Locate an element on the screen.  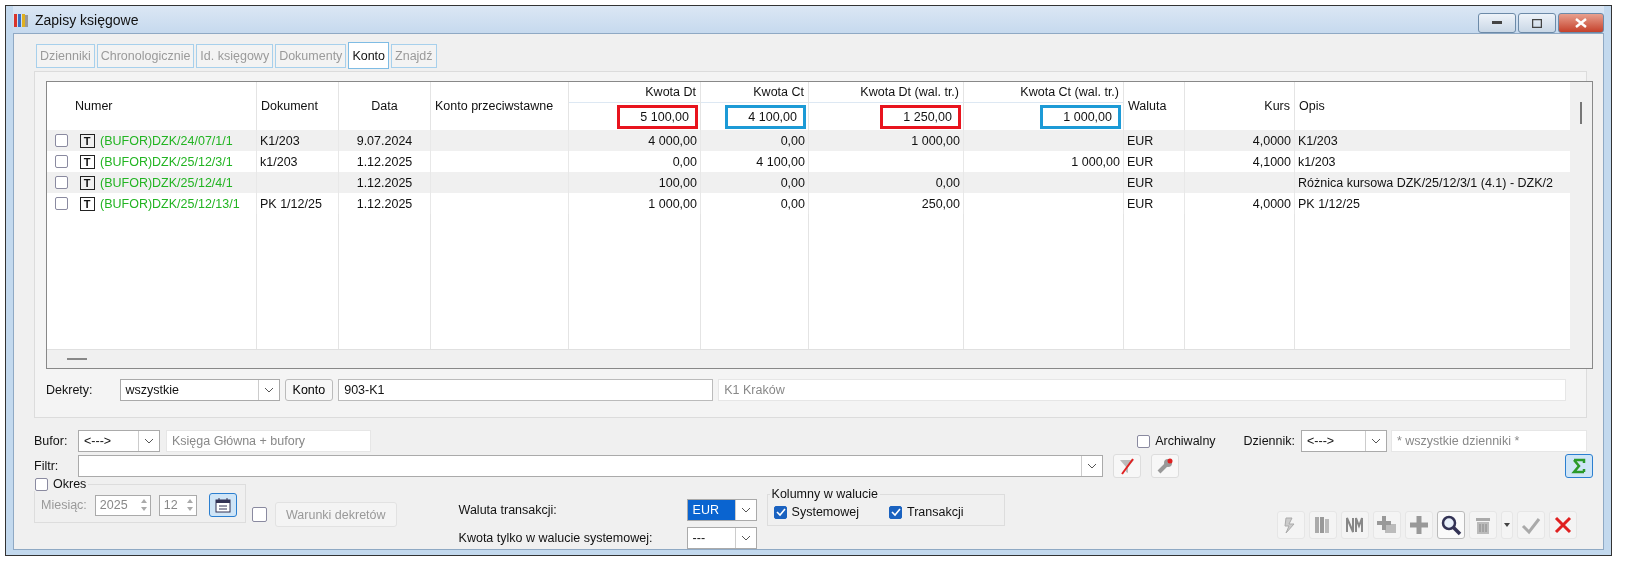
bufor-description: Księga Główna + bufory is located at coordinates (268, 441).